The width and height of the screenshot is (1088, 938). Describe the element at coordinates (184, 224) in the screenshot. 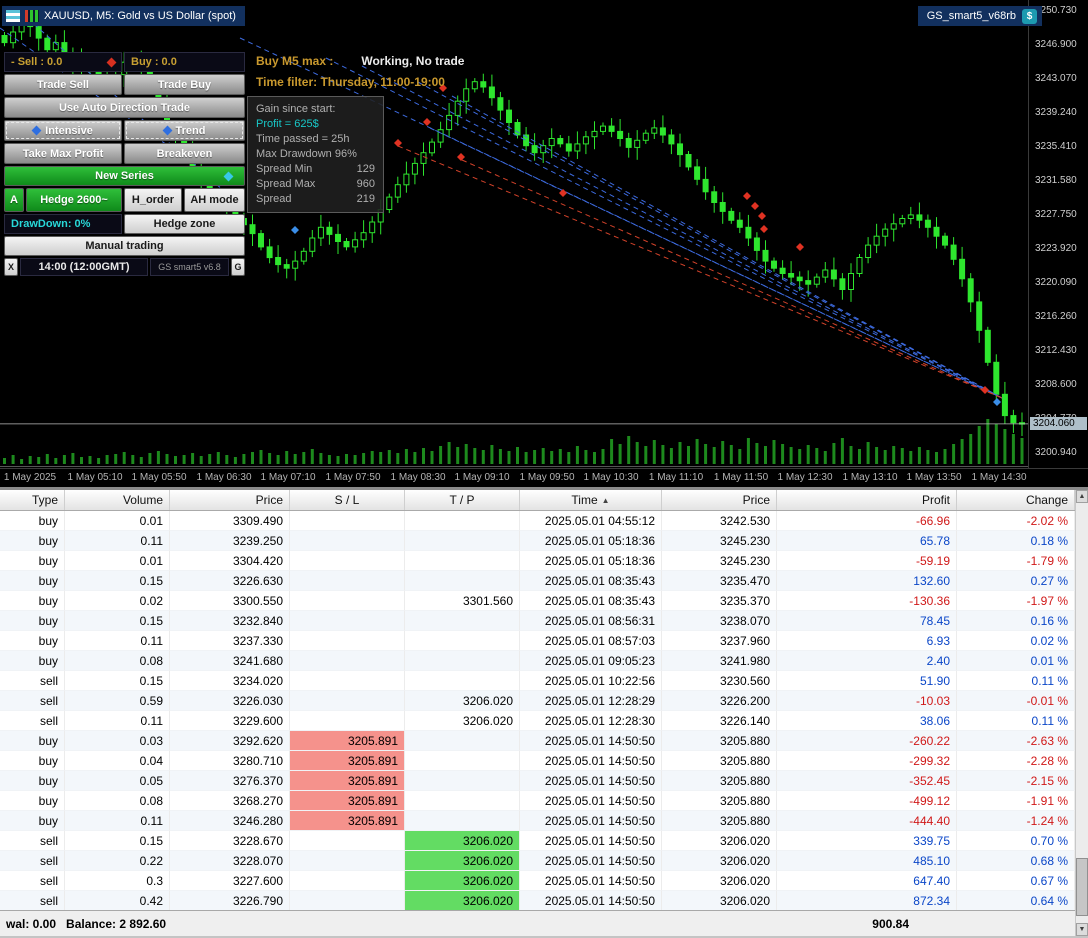

I see `hedge-zone-button: Hedge zone` at that location.